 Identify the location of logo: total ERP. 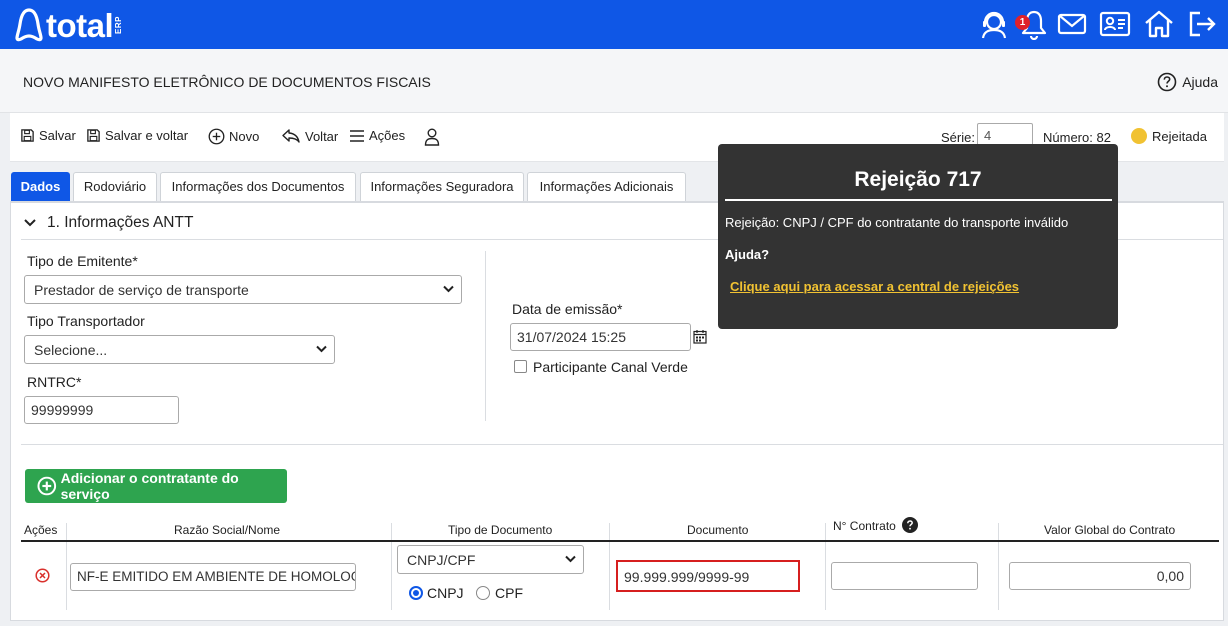
(68, 25).